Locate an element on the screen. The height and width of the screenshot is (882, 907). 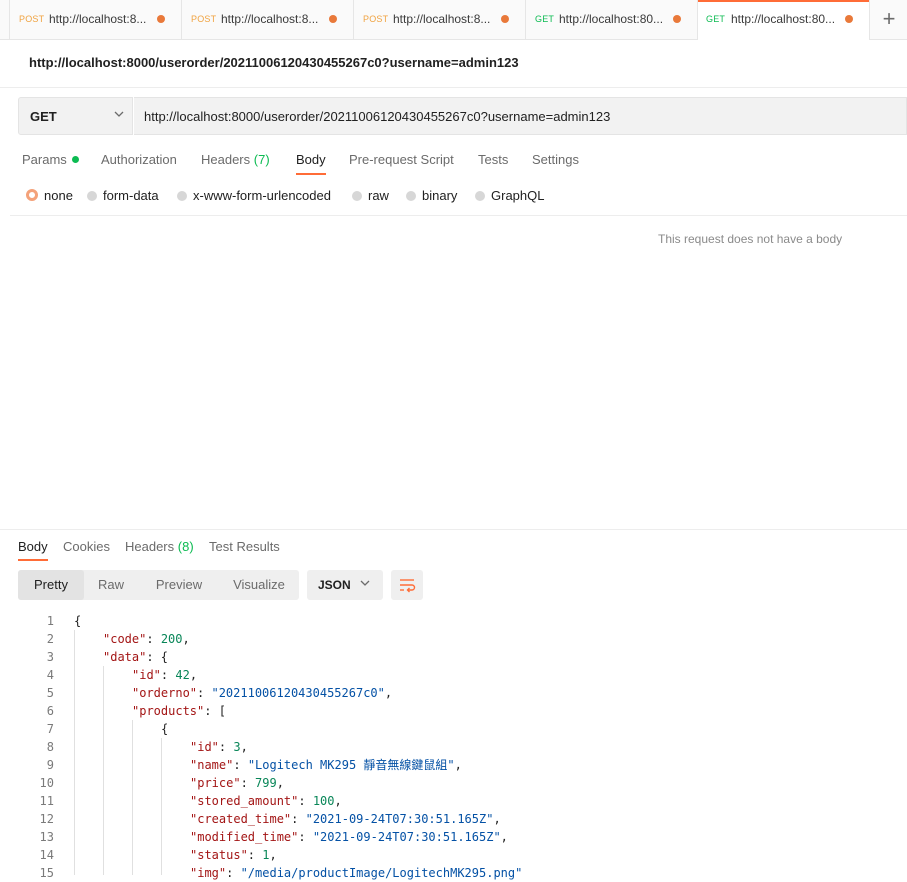
method-select: GET is located at coordinates (75, 116).